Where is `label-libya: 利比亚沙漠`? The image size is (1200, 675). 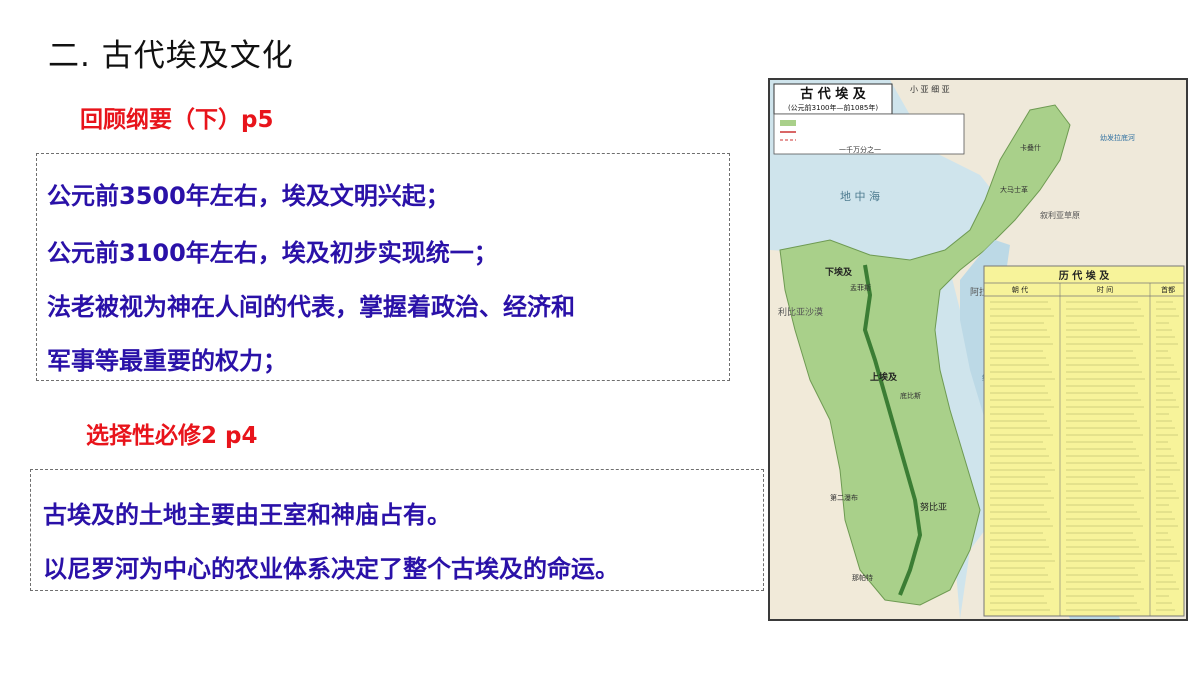 label-libya: 利比亚沙漠 is located at coordinates (800, 312).